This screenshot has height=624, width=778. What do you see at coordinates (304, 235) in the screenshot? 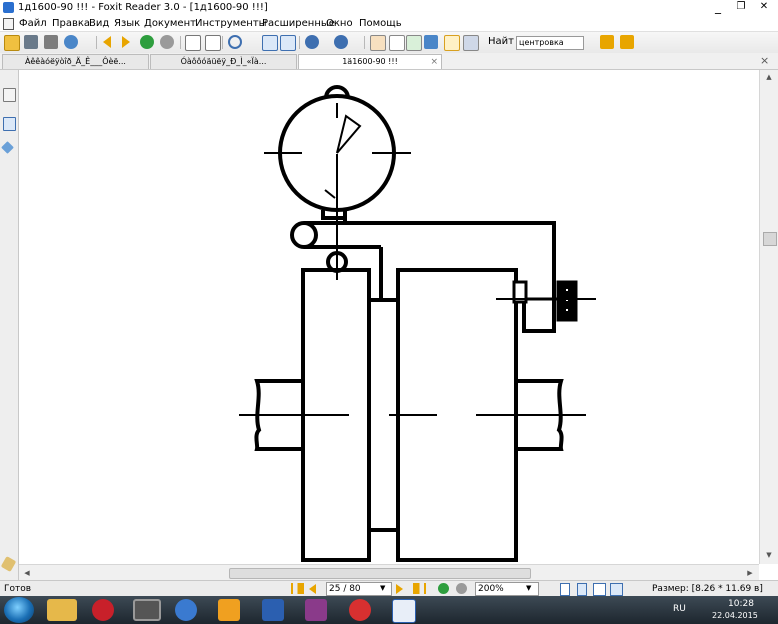
I see `clamp-ring` at bounding box center [304, 235].